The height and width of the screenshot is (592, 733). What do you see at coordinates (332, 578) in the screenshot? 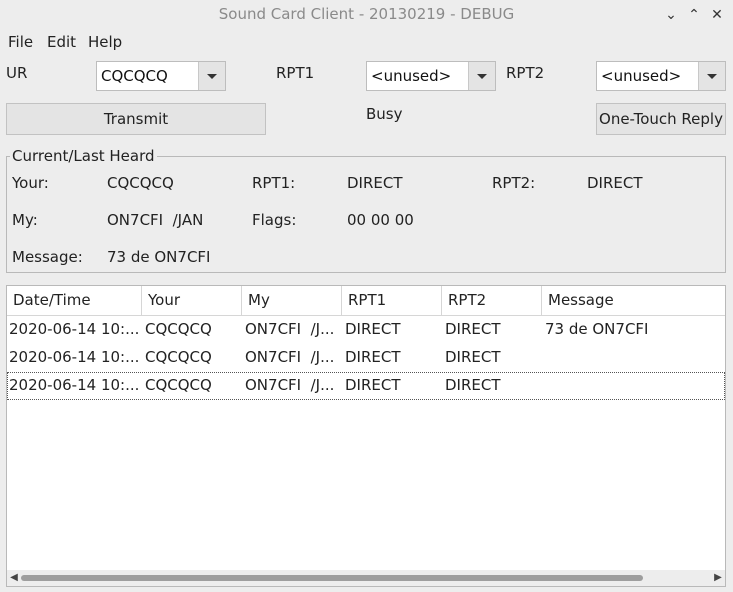
I see `scrollbar-thumb` at bounding box center [332, 578].